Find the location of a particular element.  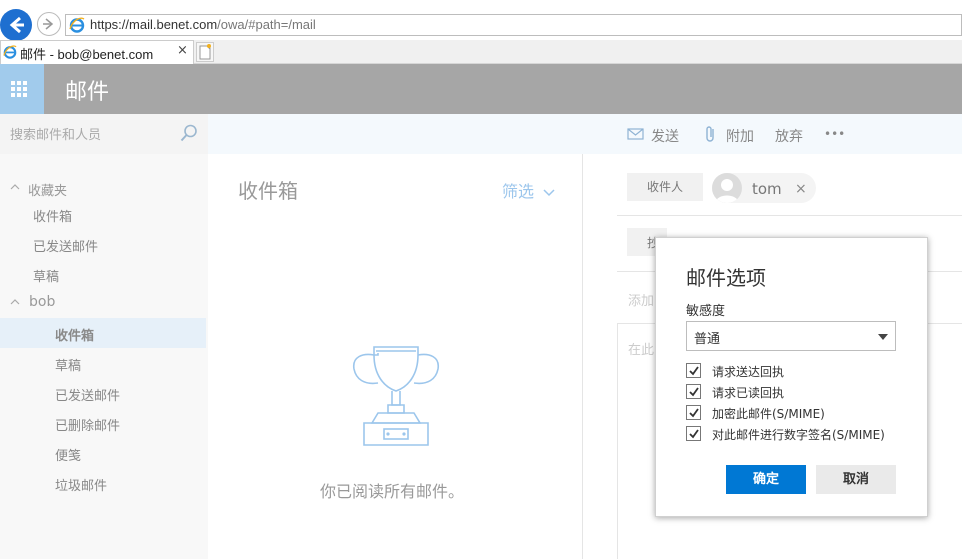

app-header is located at coordinates (481, 89).